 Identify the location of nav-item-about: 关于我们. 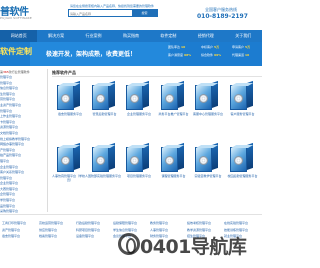
(243, 36).